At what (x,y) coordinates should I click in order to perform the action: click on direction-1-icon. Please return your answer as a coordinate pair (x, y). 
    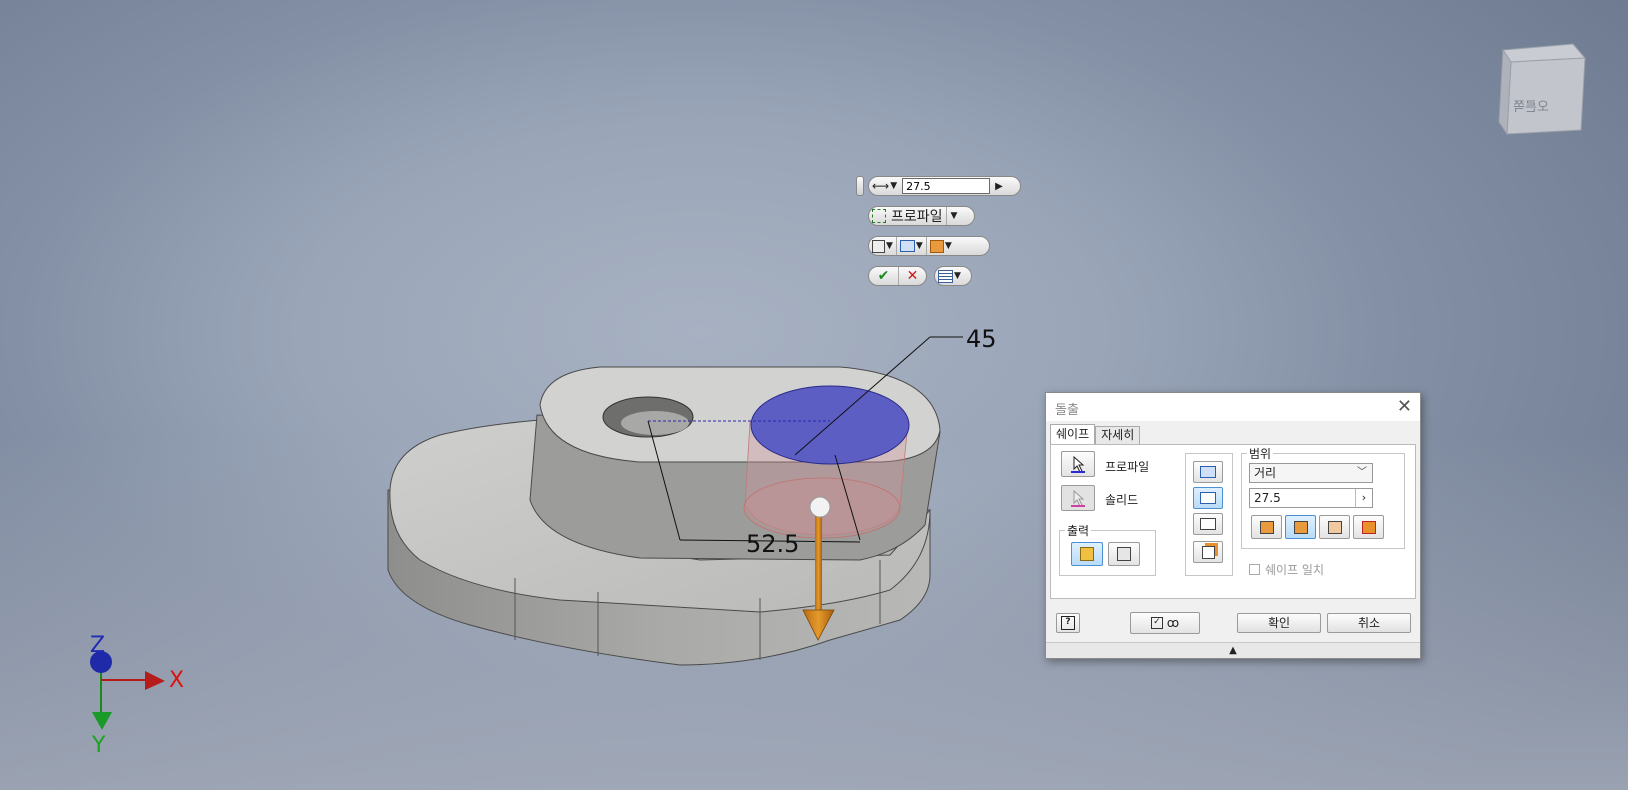
    Looking at the image, I should click on (1266, 527).